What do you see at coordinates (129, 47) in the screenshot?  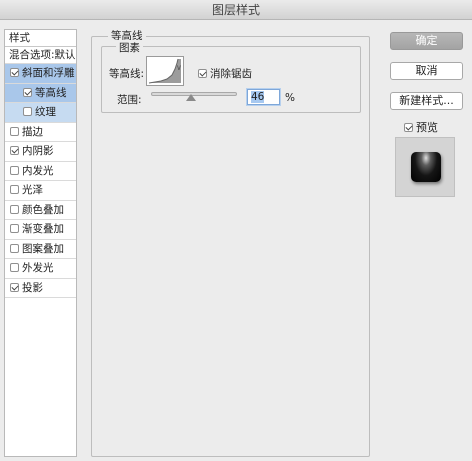 I see `elements-subgroup-title: 图素` at bounding box center [129, 47].